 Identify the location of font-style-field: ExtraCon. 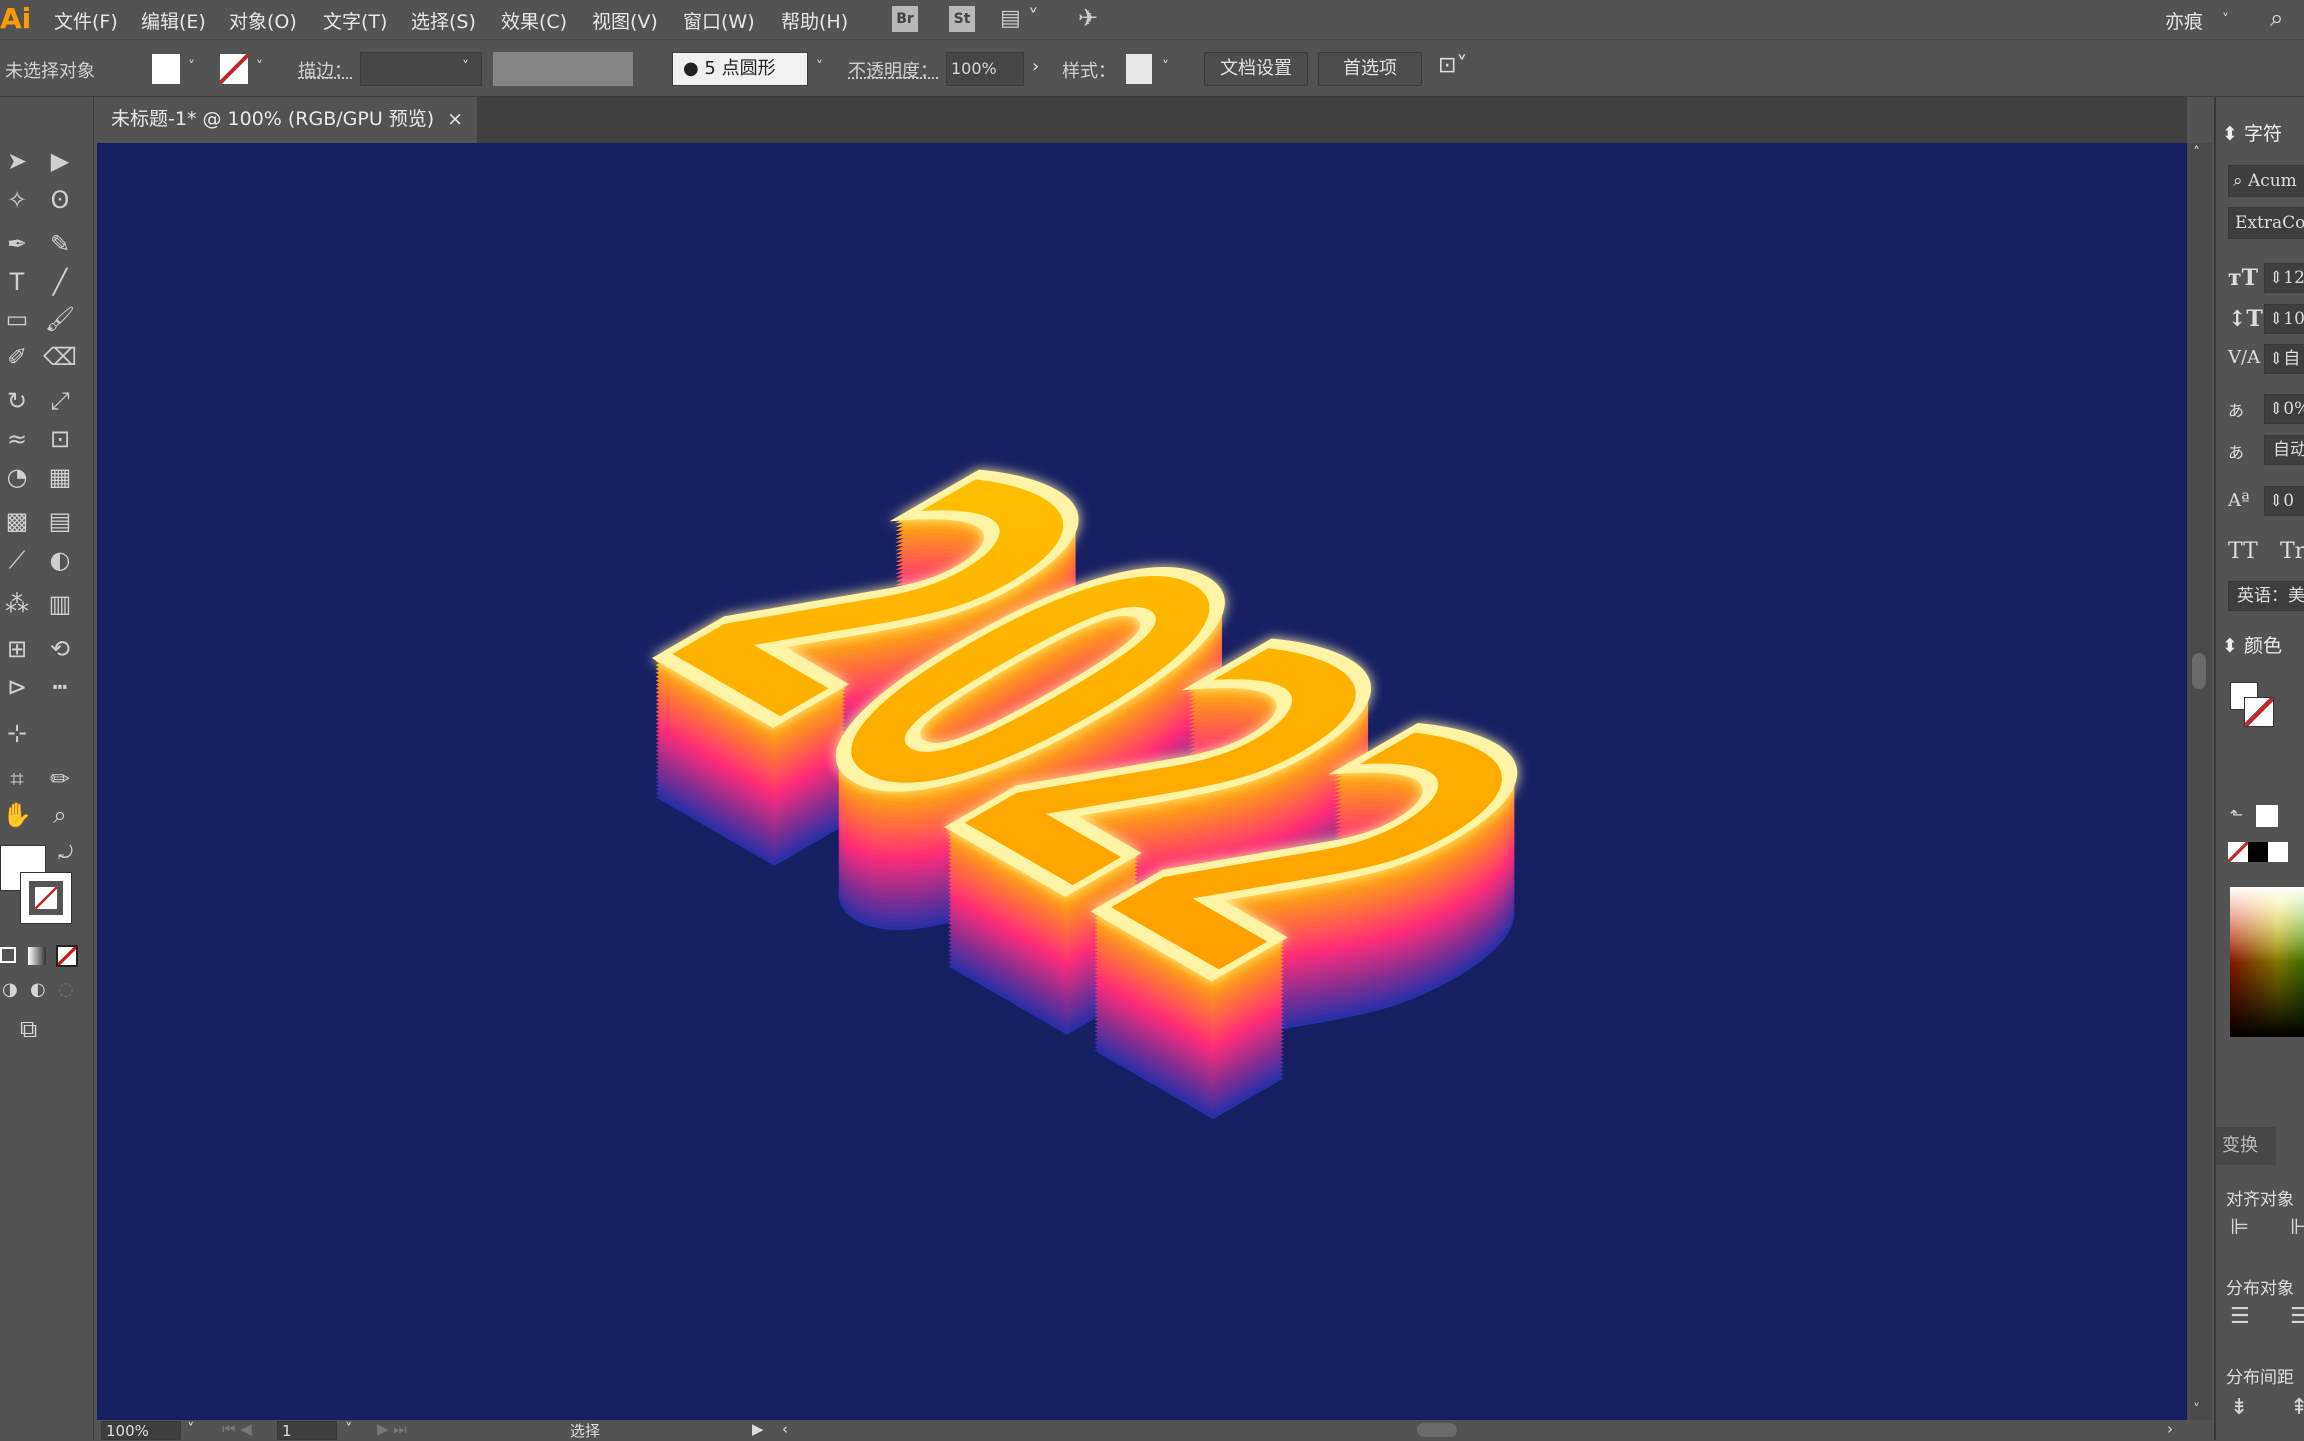
(2266, 223).